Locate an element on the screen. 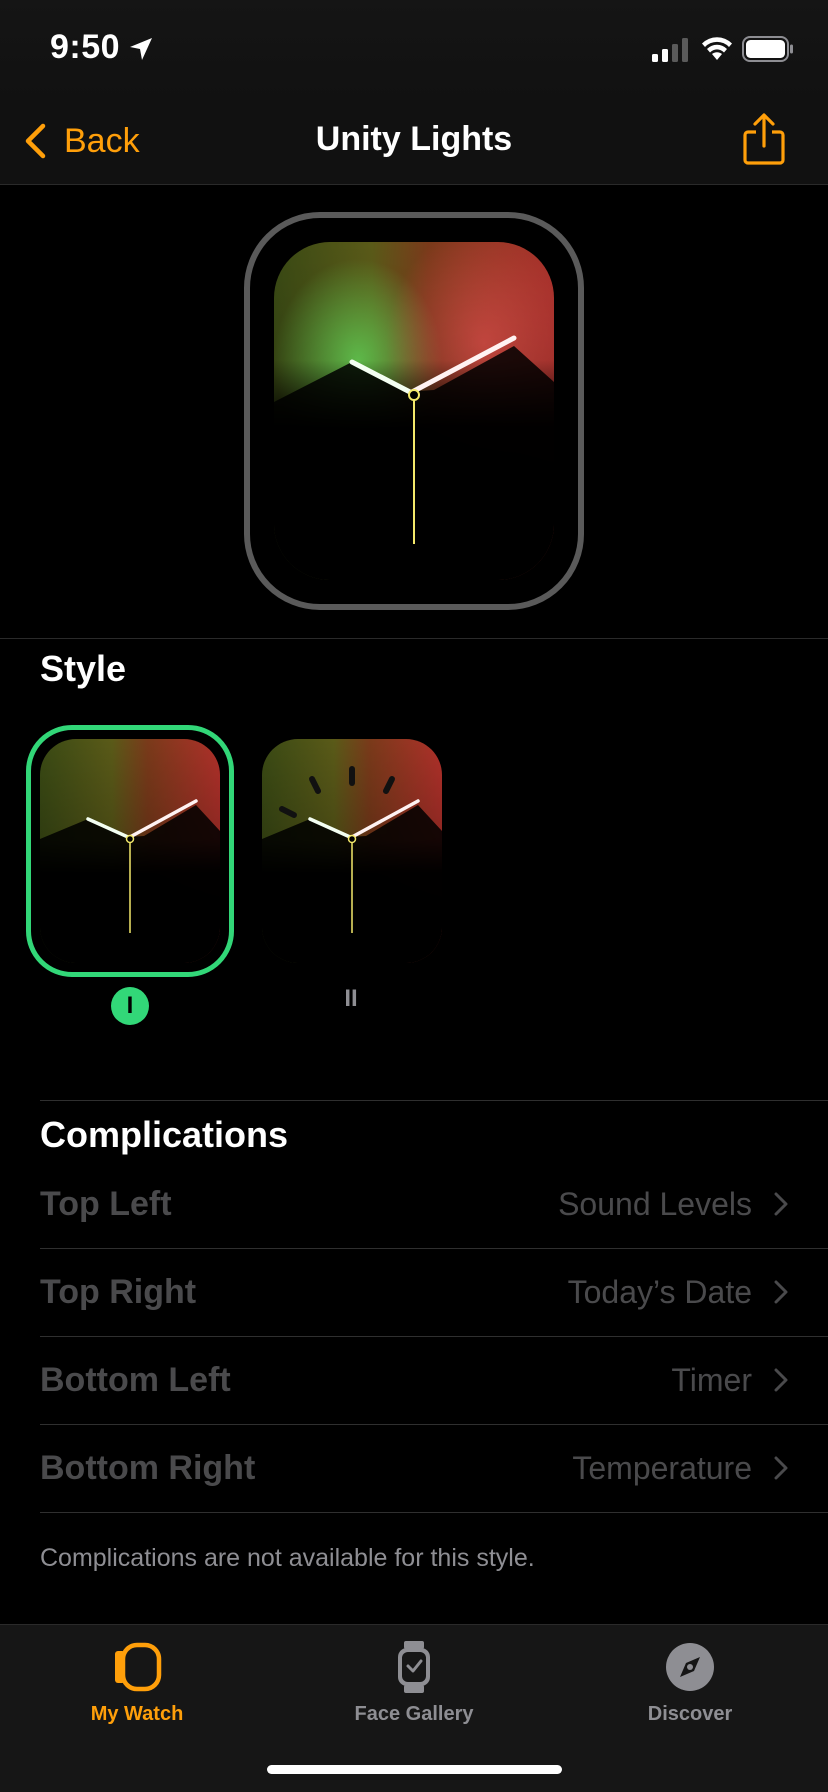 This screenshot has height=1792, width=828. unity-lights-face-graphic is located at coordinates (414, 411).